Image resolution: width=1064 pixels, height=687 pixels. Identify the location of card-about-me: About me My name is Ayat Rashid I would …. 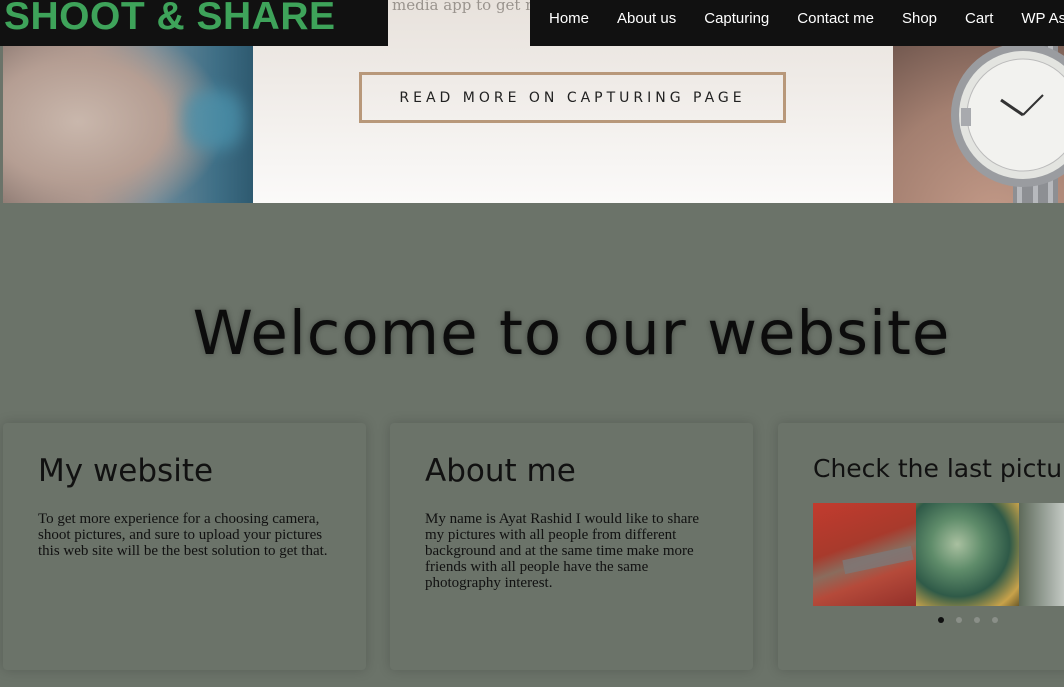
(571, 546).